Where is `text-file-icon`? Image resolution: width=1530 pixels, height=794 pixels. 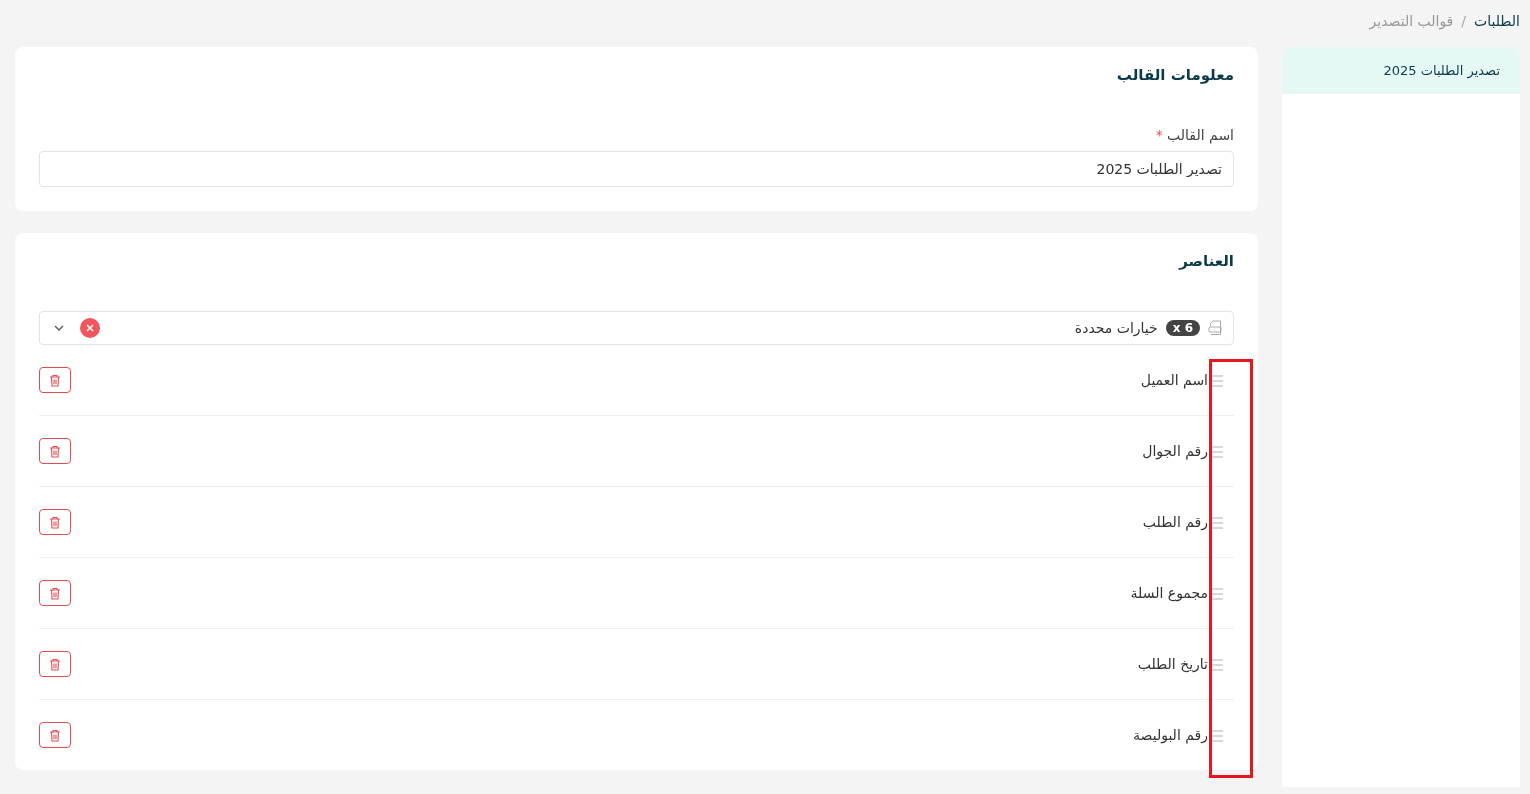 text-file-icon is located at coordinates (1215, 328).